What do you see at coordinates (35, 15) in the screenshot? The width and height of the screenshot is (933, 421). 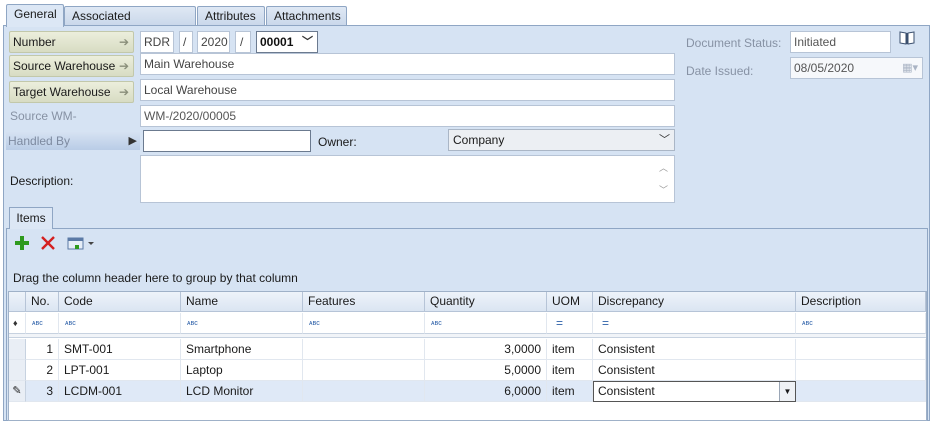 I see `tab-general: General` at bounding box center [35, 15].